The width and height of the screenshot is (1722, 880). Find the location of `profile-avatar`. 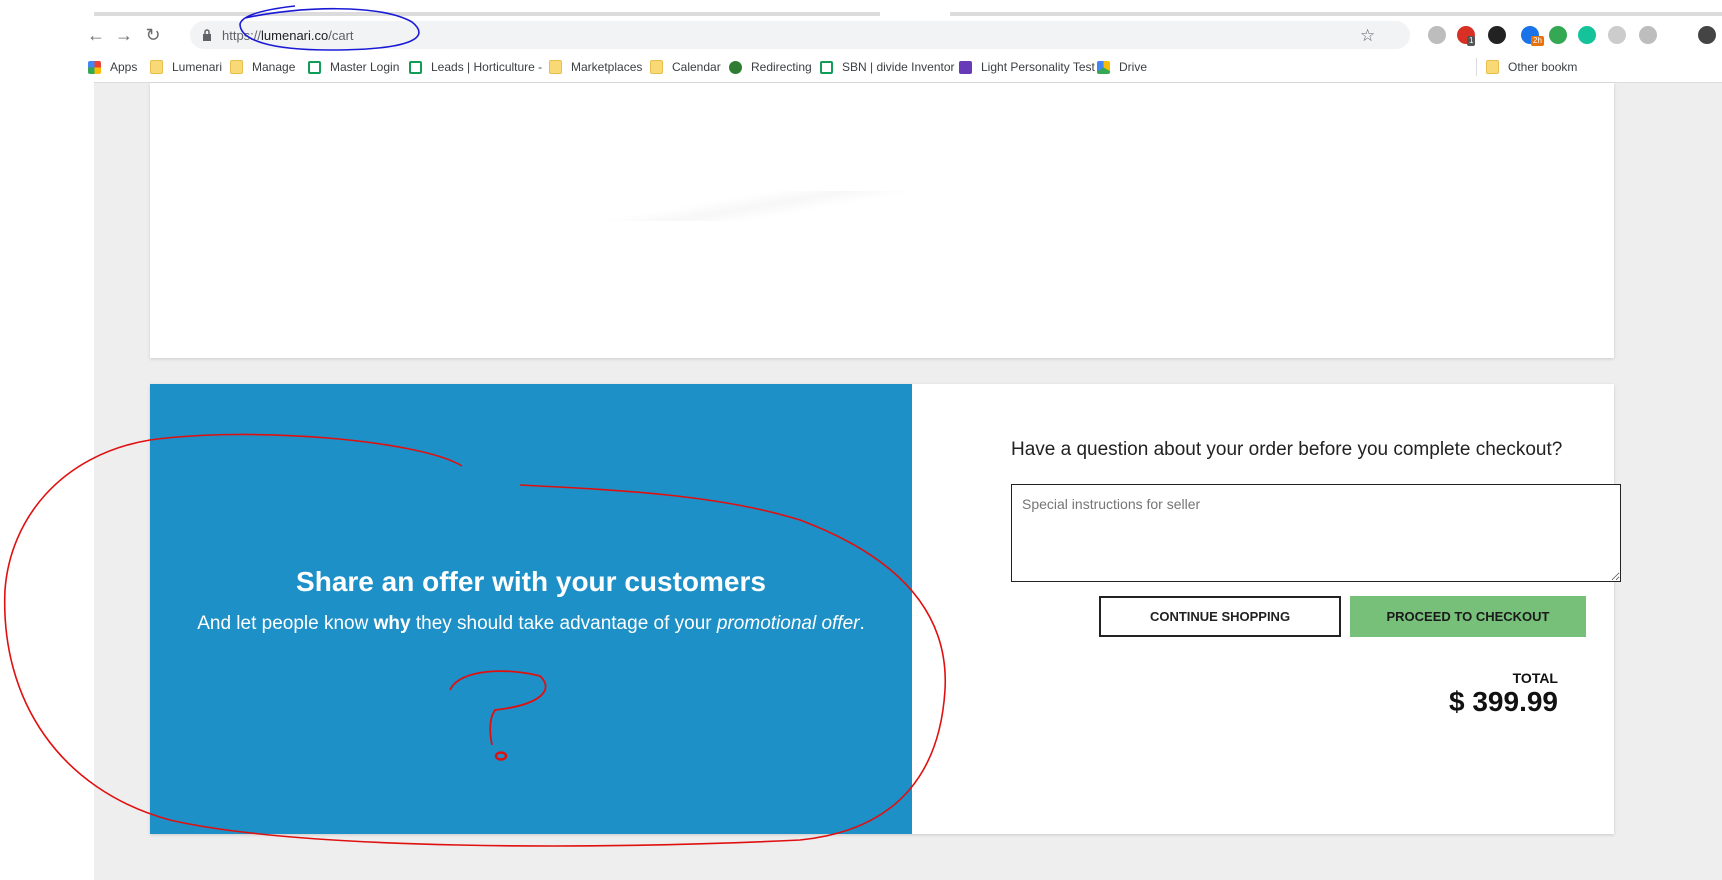

profile-avatar is located at coordinates (1707, 35).